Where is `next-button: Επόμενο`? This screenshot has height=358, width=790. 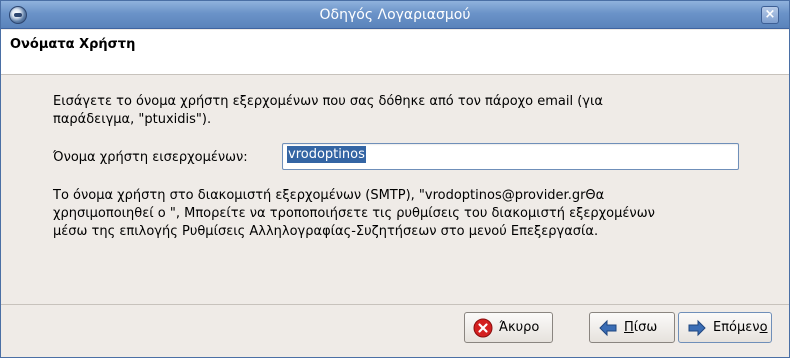 next-button: Επόμενο is located at coordinates (725, 327).